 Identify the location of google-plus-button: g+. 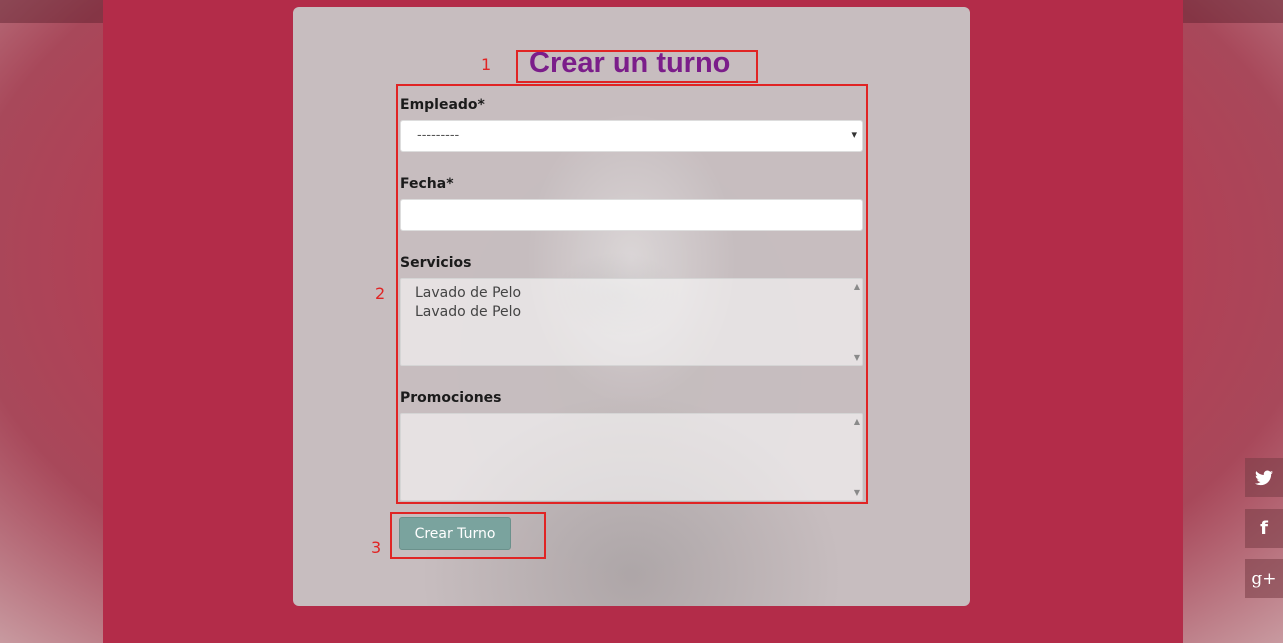
(1264, 578).